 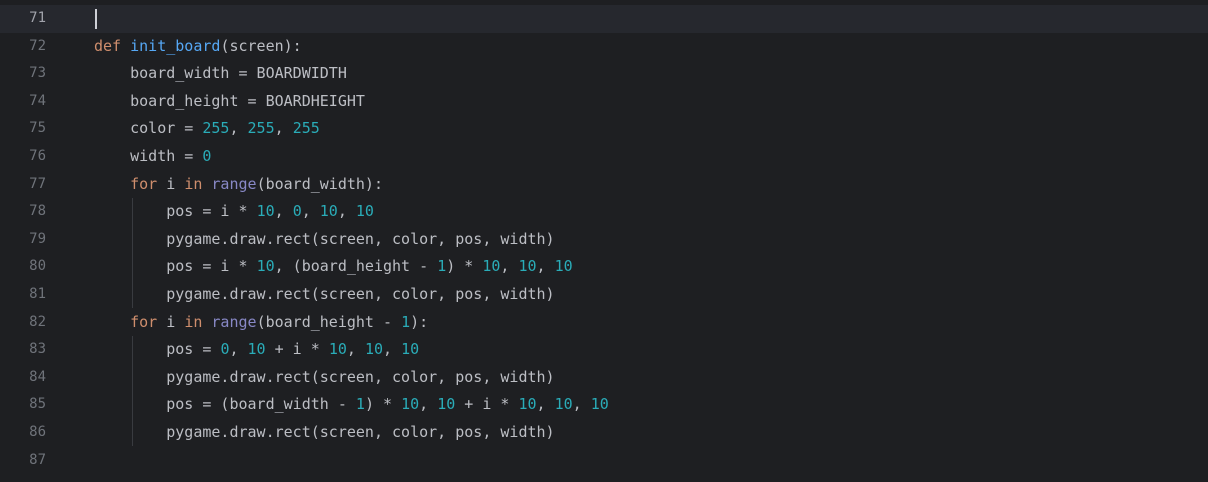 What do you see at coordinates (37, 349) in the screenshot?
I see `line-number: 83` at bounding box center [37, 349].